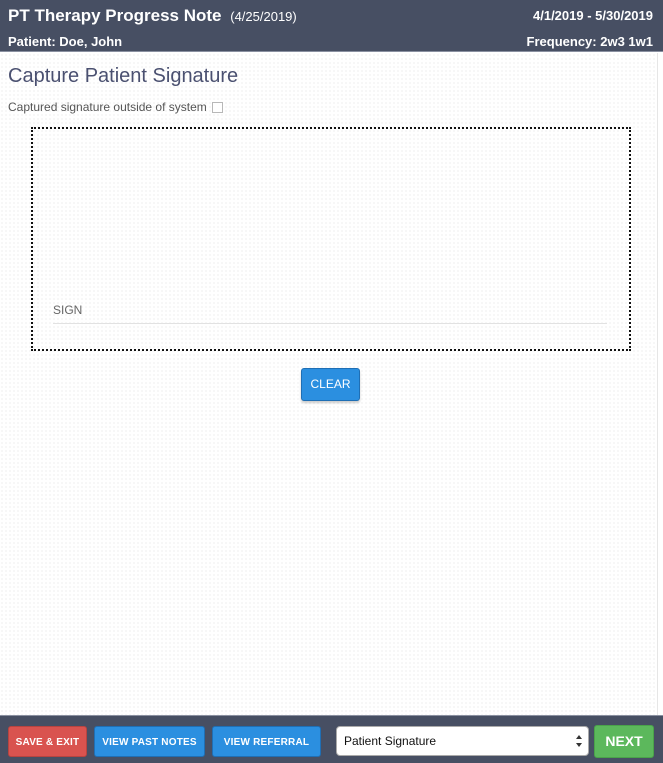 This screenshot has height=763, width=663. What do you see at coordinates (660, 384) in the screenshot?
I see `scrollbar-track` at bounding box center [660, 384].